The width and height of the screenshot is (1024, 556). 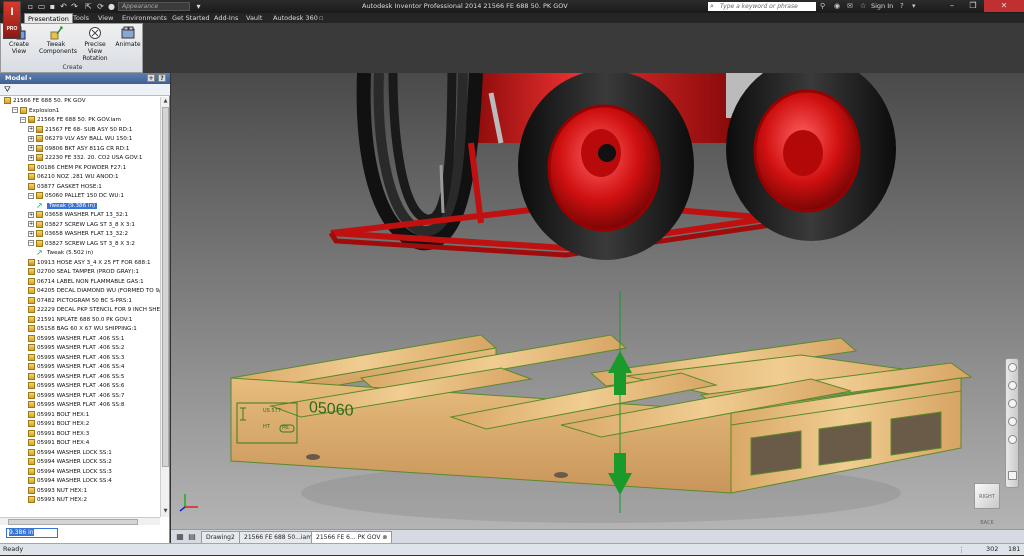 I want to click on tree-node: 05994 WASHER LOCK SS:2, so click(x=70, y=462).